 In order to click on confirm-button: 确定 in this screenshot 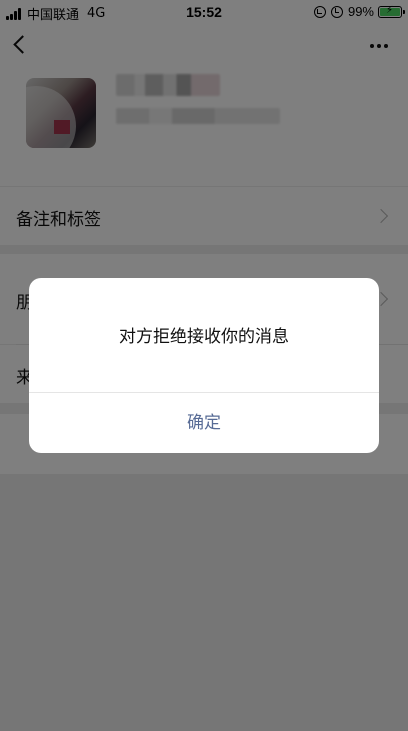, I will do `click(204, 423)`.